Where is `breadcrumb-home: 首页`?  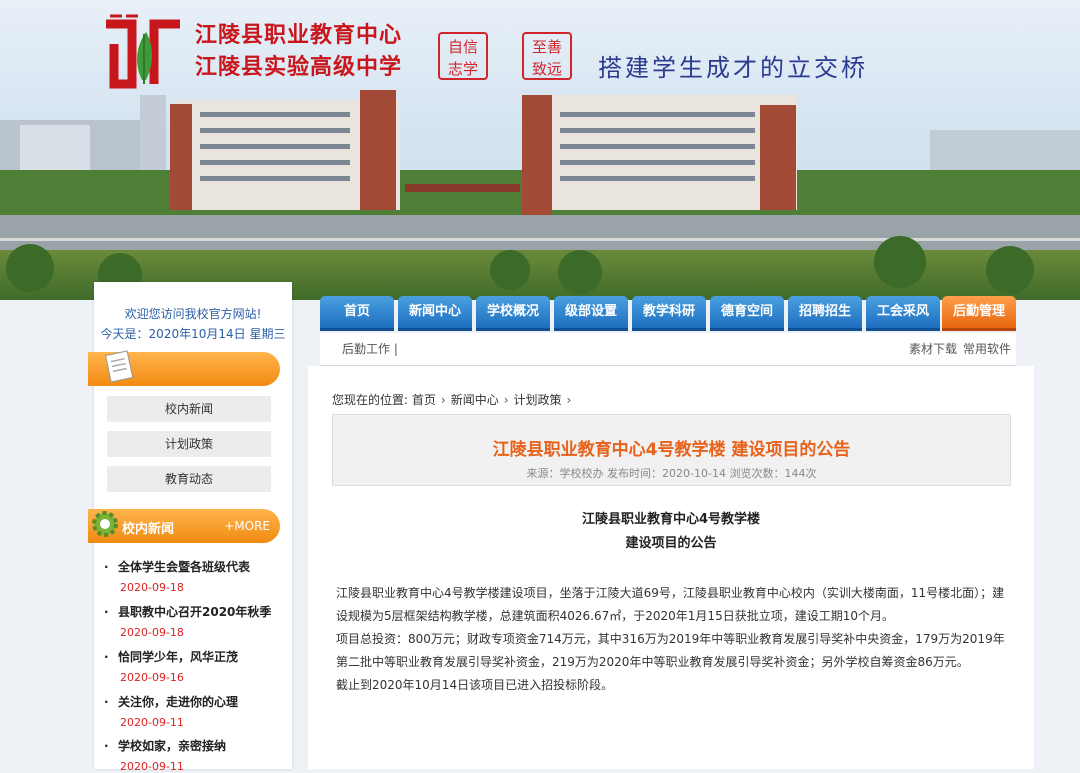
breadcrumb-home: 首页 is located at coordinates (424, 400).